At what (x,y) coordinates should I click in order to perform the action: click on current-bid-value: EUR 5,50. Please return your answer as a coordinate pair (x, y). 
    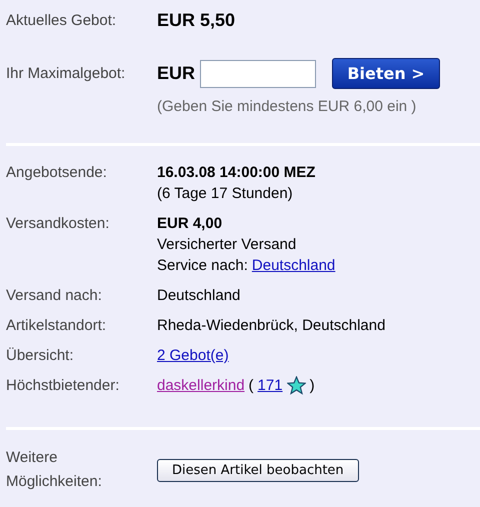
    Looking at the image, I should click on (196, 20).